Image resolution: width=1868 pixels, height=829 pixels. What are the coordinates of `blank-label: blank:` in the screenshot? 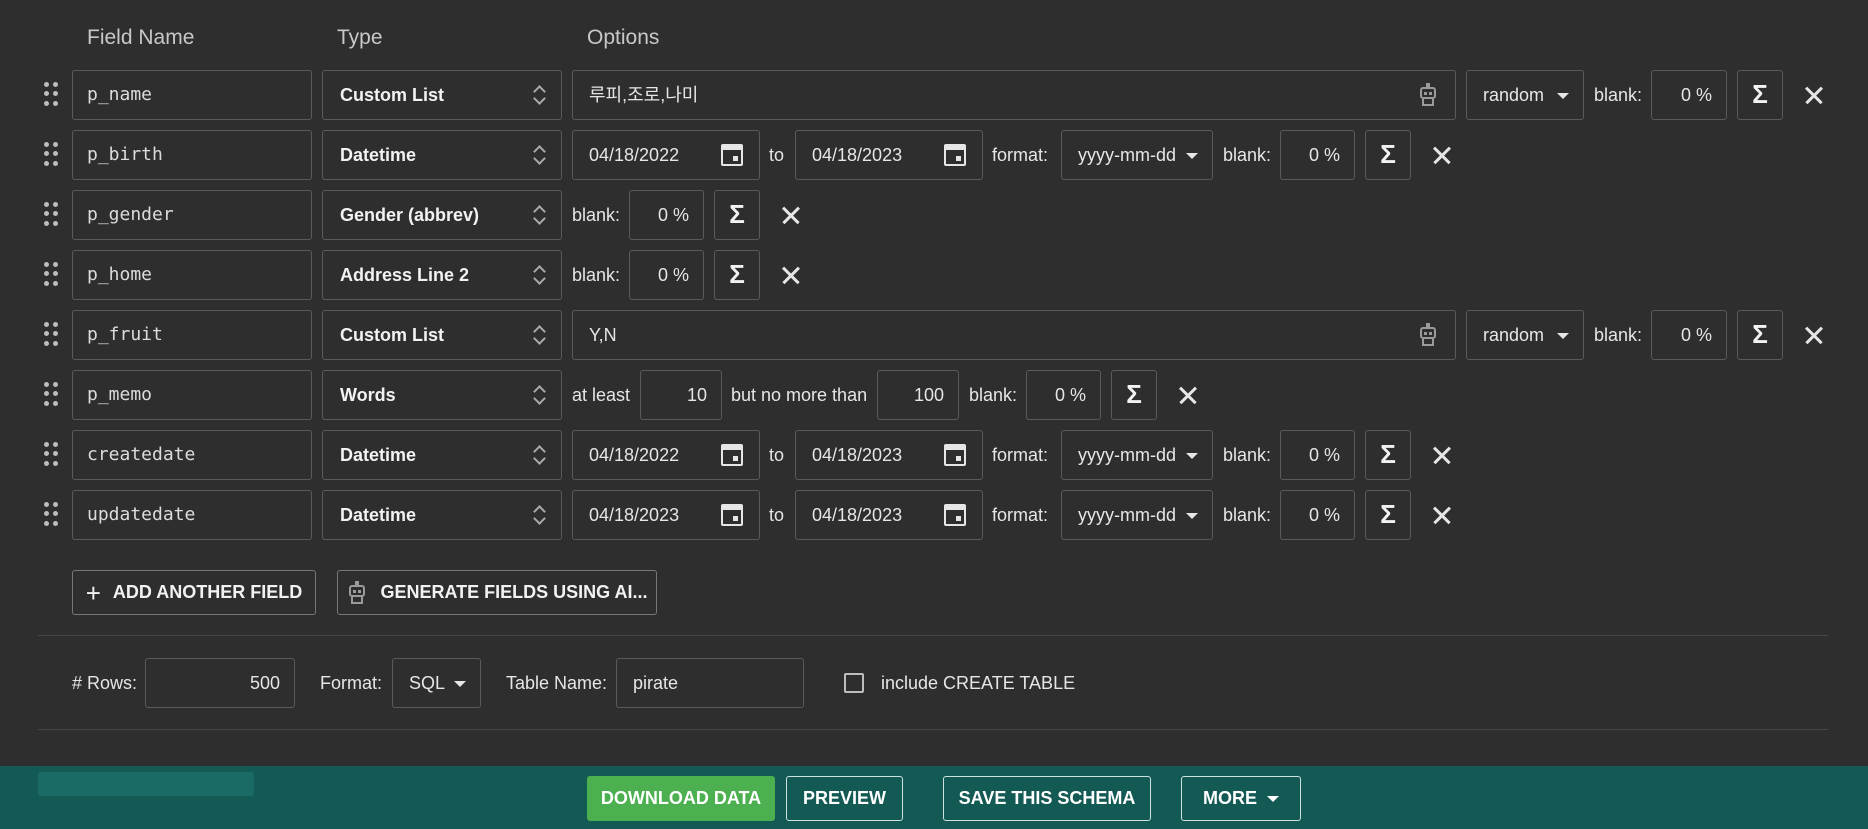 It's located at (1247, 455).